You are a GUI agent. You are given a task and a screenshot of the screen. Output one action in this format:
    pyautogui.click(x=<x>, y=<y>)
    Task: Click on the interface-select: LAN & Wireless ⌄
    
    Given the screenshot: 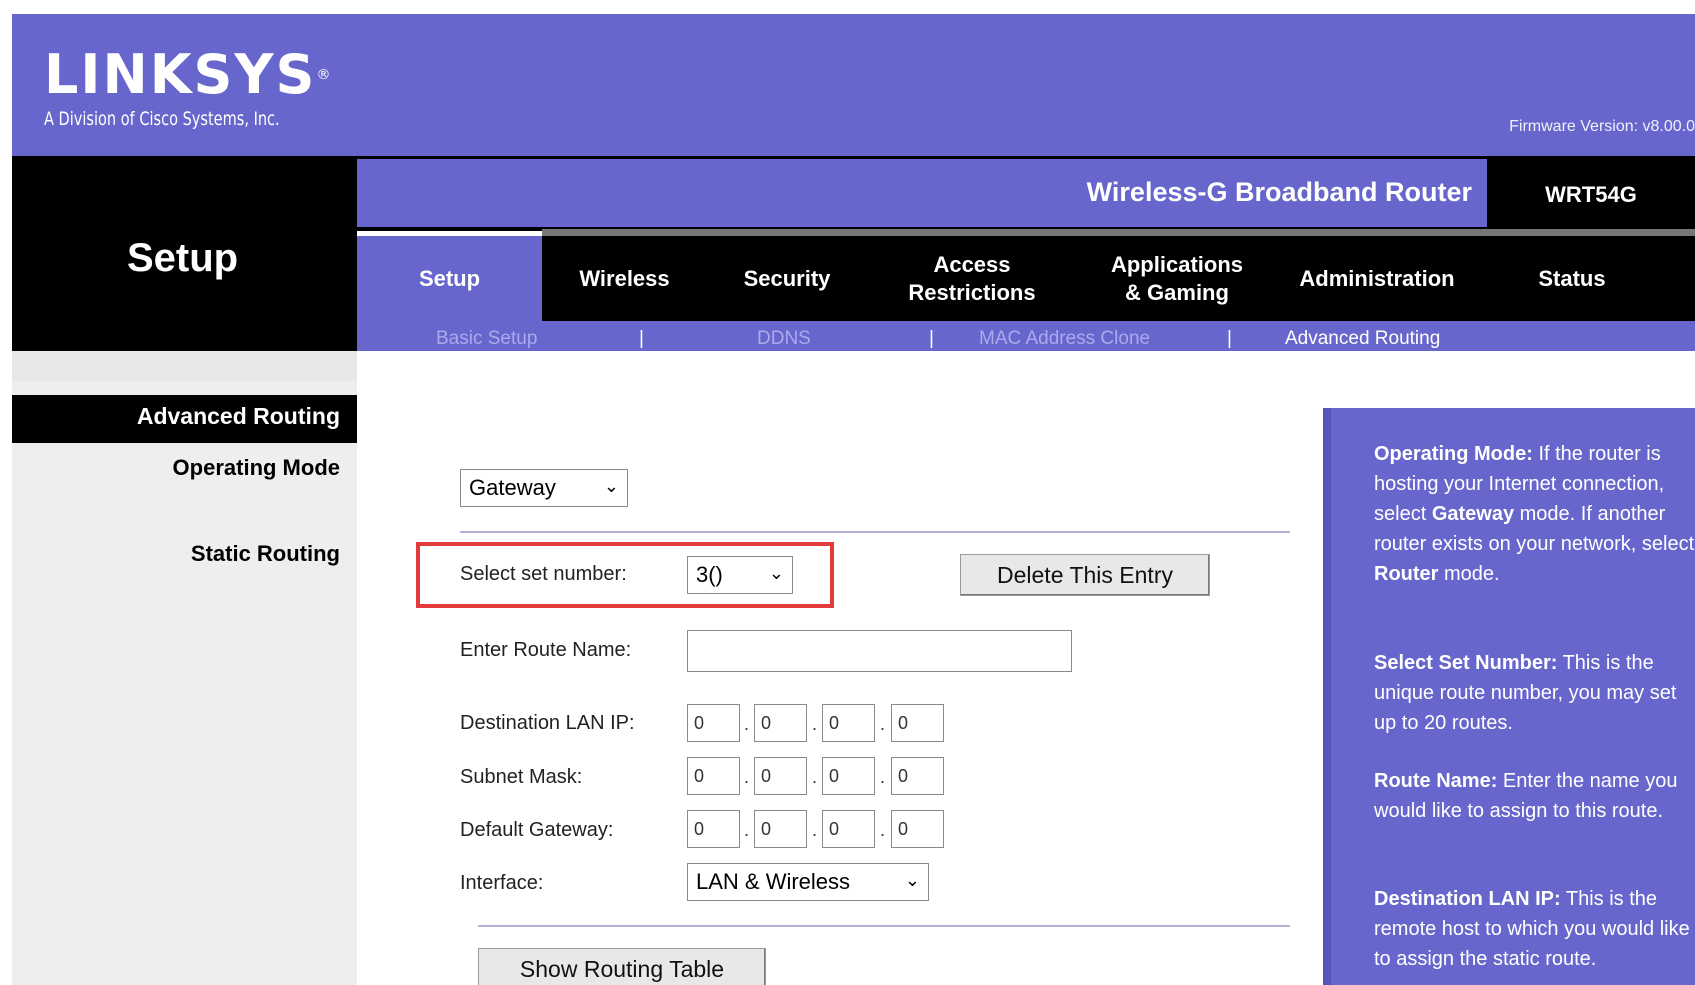 What is the action you would take?
    pyautogui.click(x=808, y=882)
    